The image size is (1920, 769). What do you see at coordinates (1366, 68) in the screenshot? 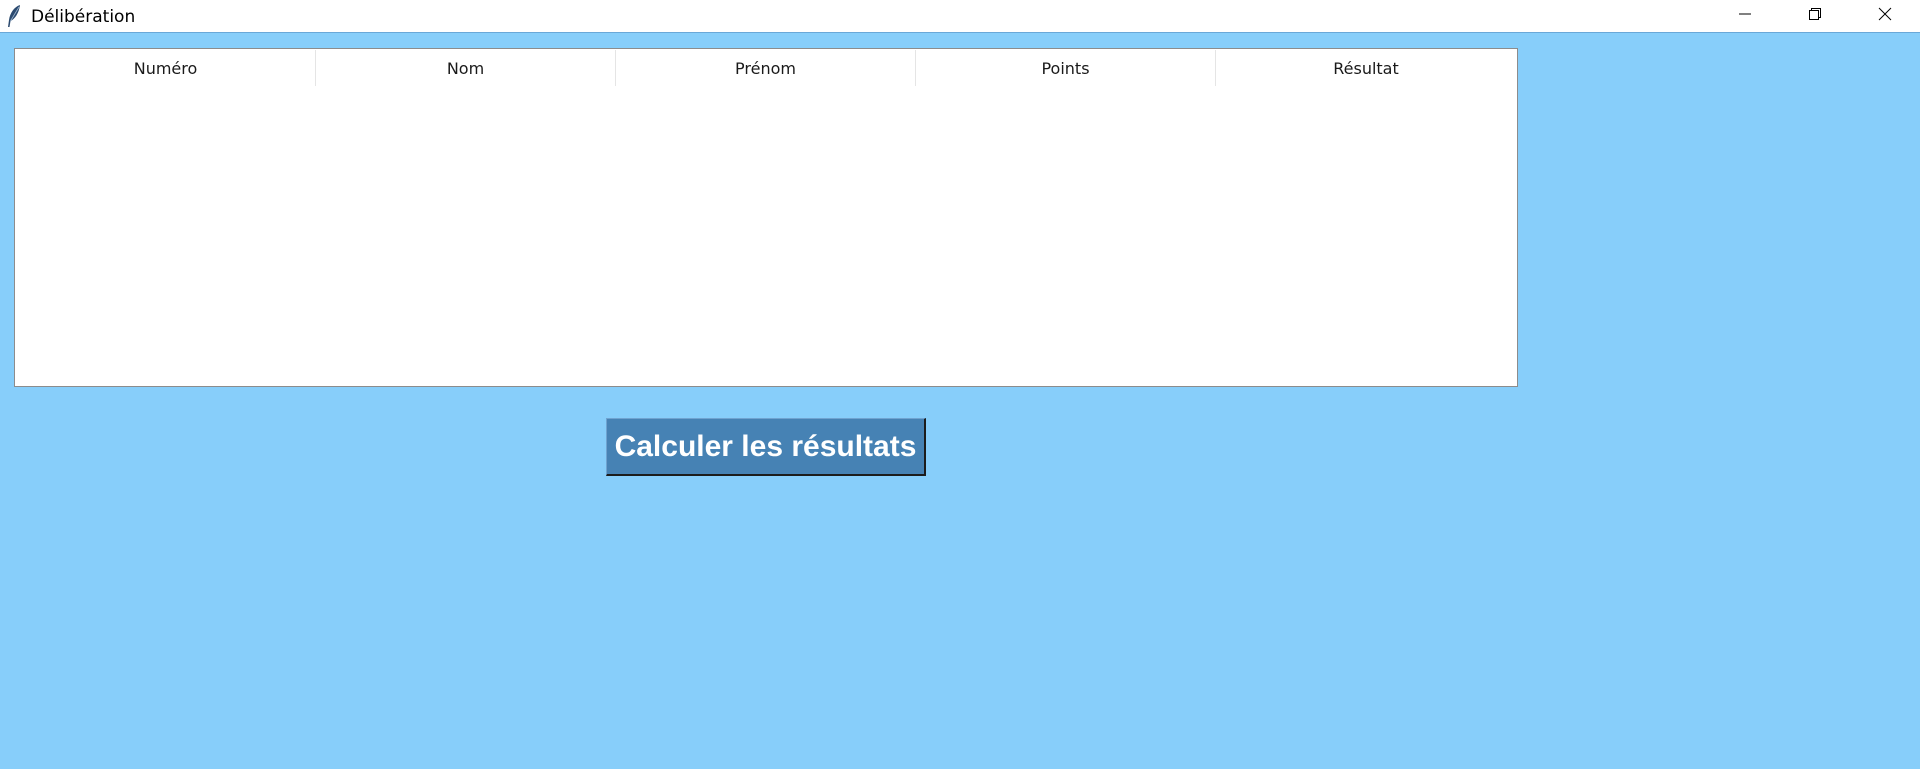
I see `column-header-resultat: Résultat` at bounding box center [1366, 68].